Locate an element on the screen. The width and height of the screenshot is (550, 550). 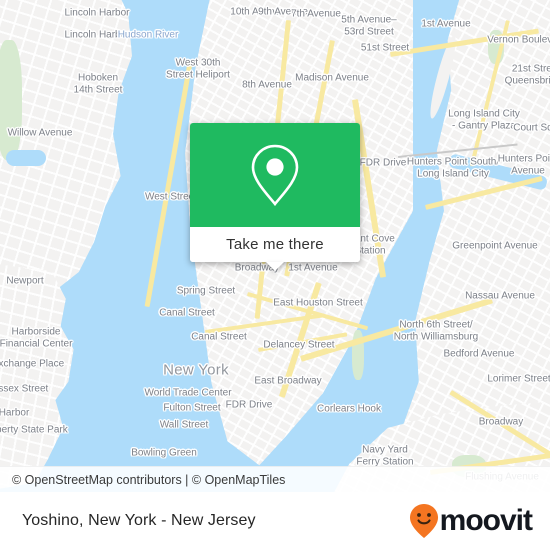
take-me-there-label: Take me there is located at coordinates (275, 244).